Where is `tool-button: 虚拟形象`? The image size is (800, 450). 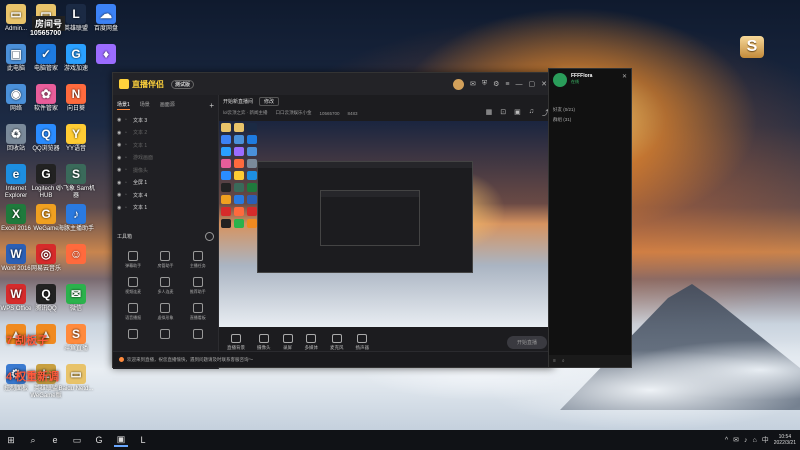 tool-button: 虚拟形象 is located at coordinates (165, 312).